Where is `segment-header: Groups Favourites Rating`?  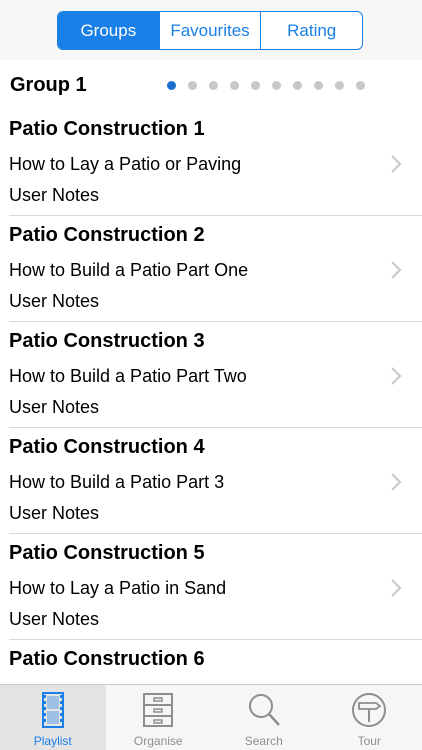
segment-header: Groups Favourites Rating is located at coordinates (211, 30).